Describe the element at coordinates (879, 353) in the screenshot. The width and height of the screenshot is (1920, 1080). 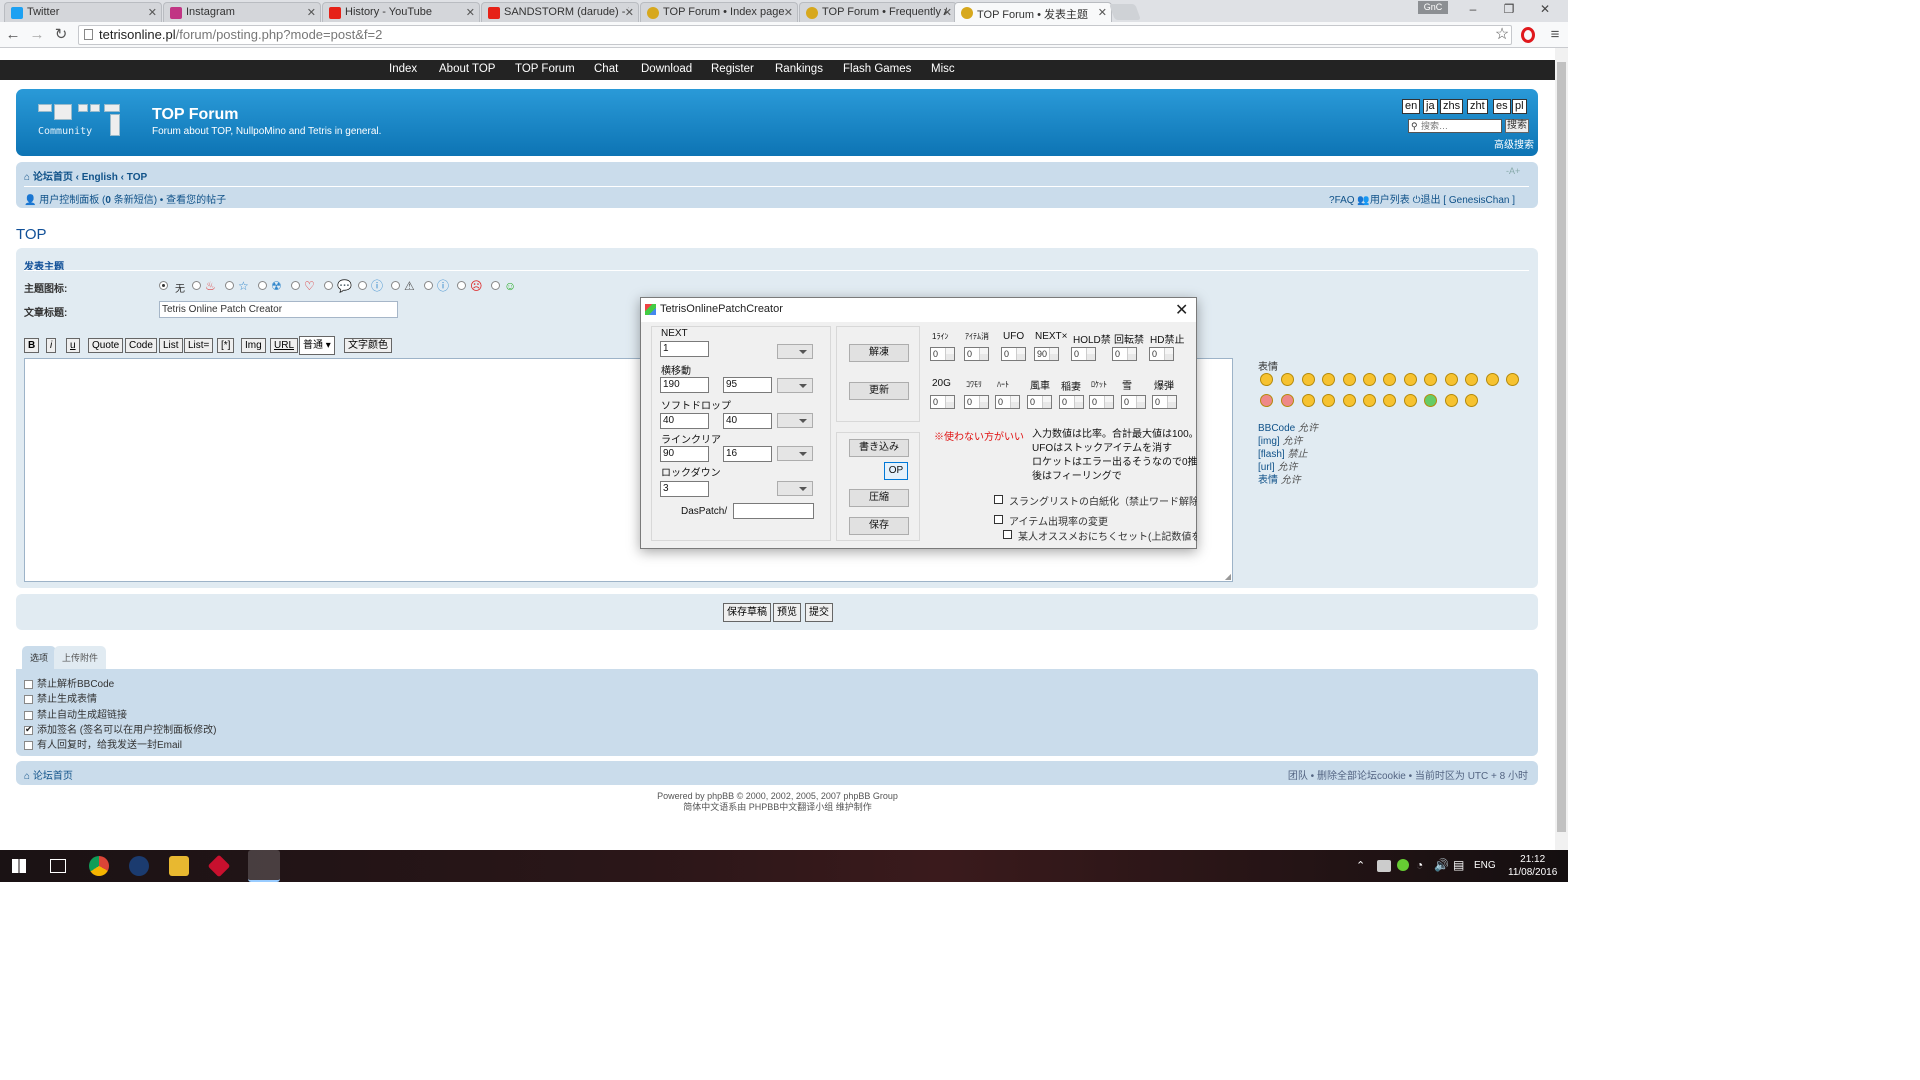
I see `decode-button: 解凍` at that location.